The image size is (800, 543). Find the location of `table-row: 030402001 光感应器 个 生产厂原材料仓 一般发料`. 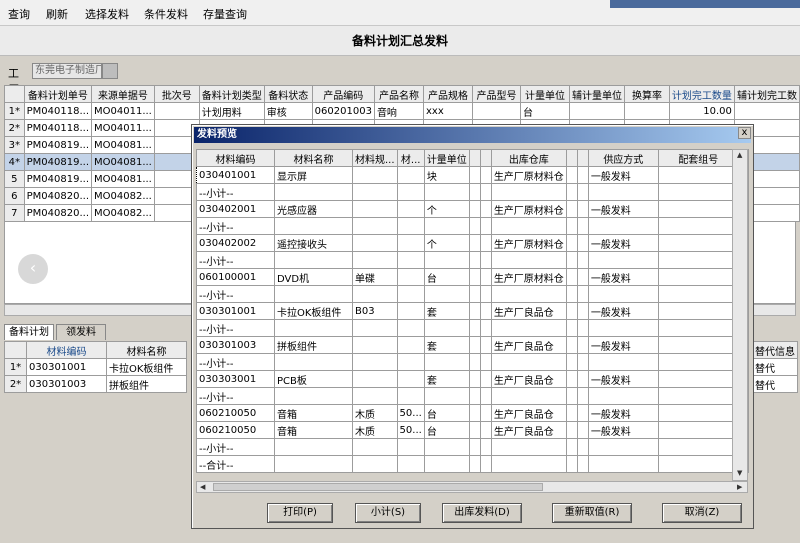

table-row: 030402001 光感应器 个 生产厂原材料仓 一般发料 is located at coordinates (472, 209).